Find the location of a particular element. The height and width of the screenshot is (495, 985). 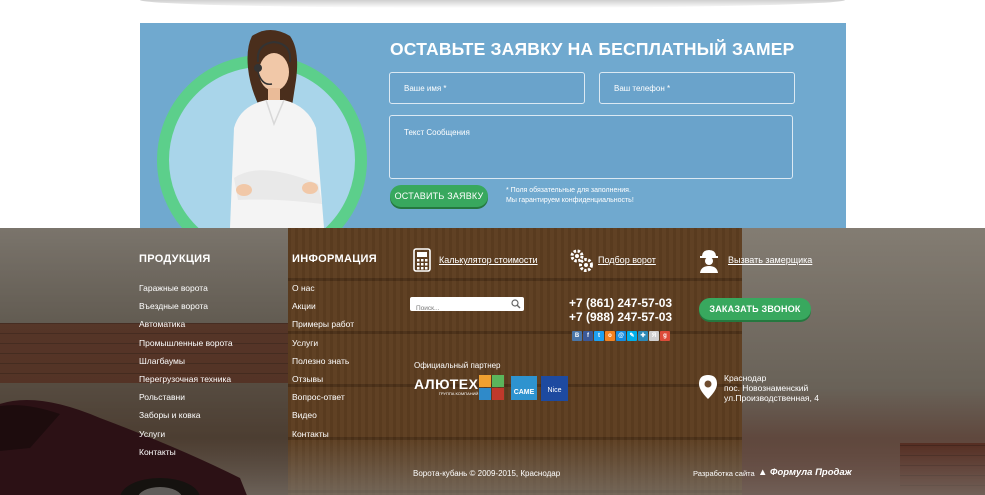

submit-request-button: ОСТАВИТЬ ЗАЯВКУ is located at coordinates (439, 196).